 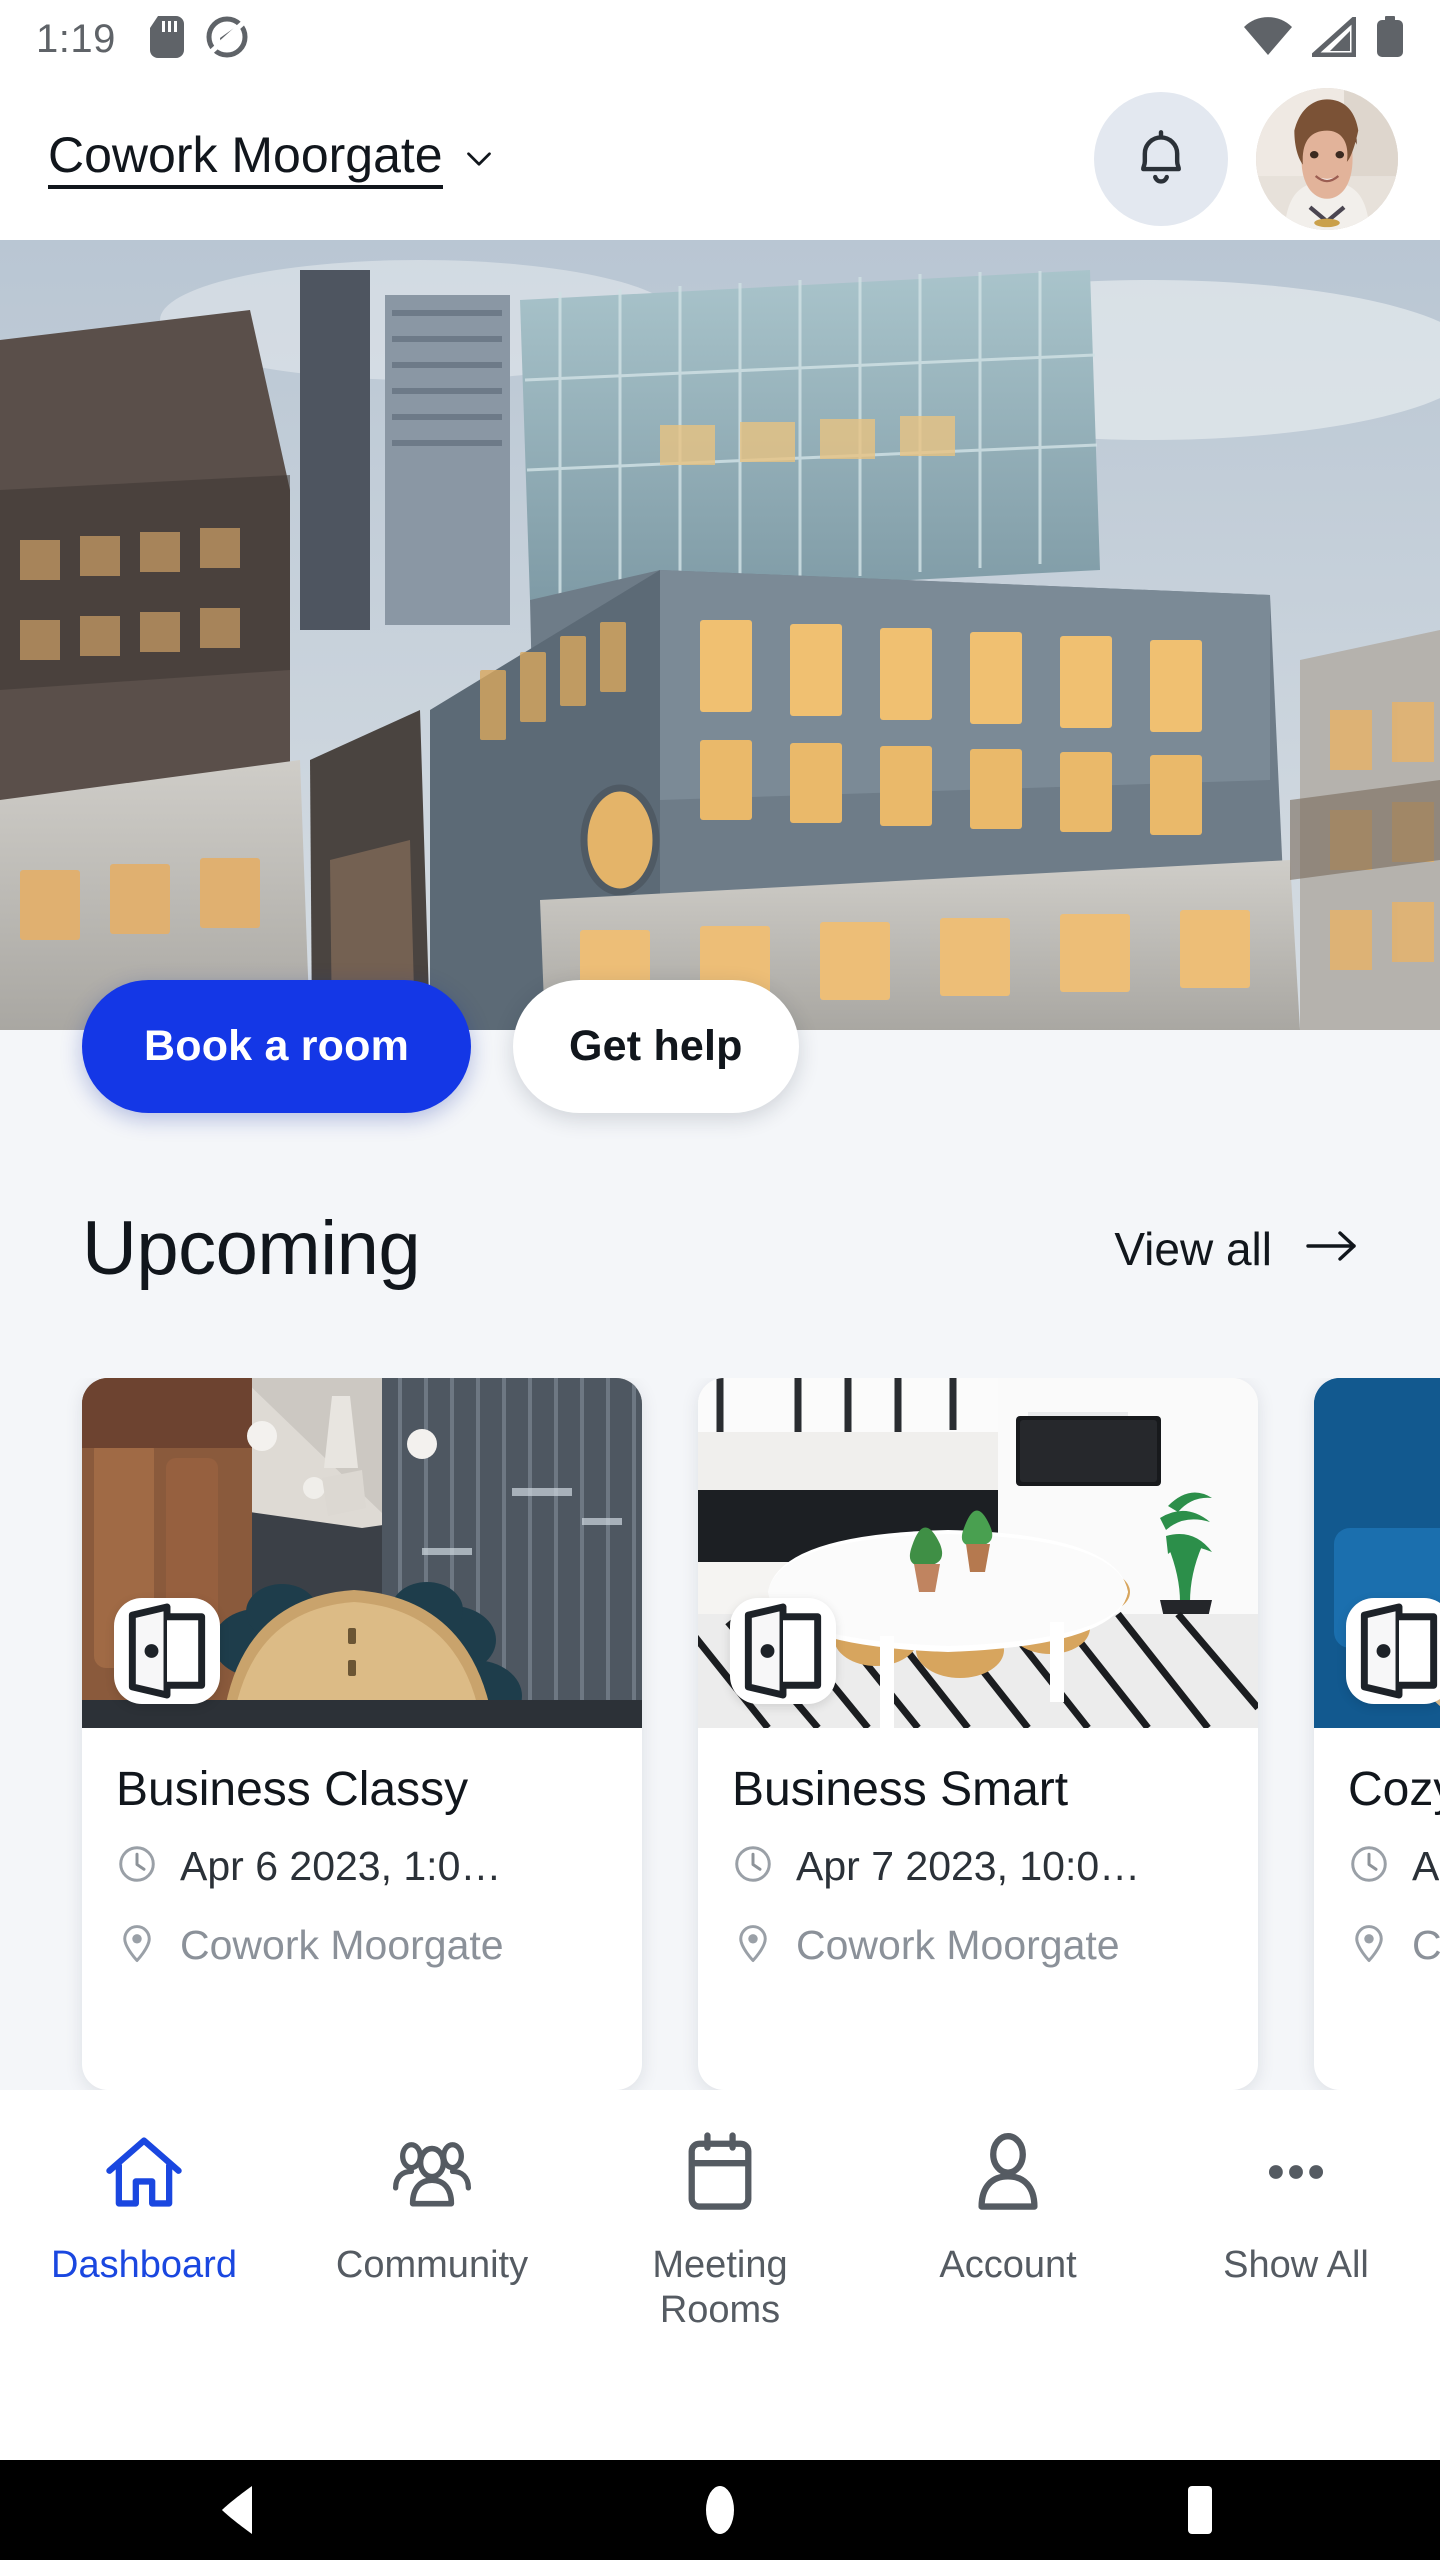 What do you see at coordinates (245, 159) in the screenshot?
I see `venue-name: Cowork Moorgate` at bounding box center [245, 159].